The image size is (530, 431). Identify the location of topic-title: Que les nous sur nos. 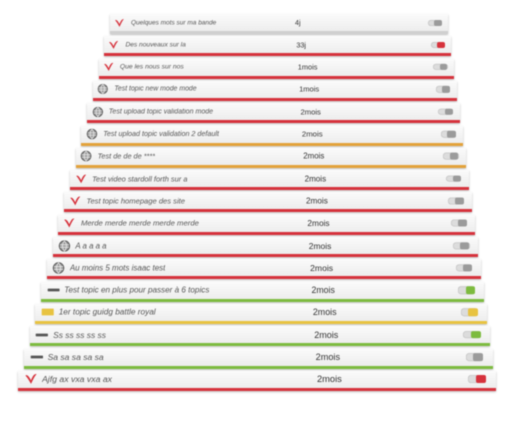
(151, 67).